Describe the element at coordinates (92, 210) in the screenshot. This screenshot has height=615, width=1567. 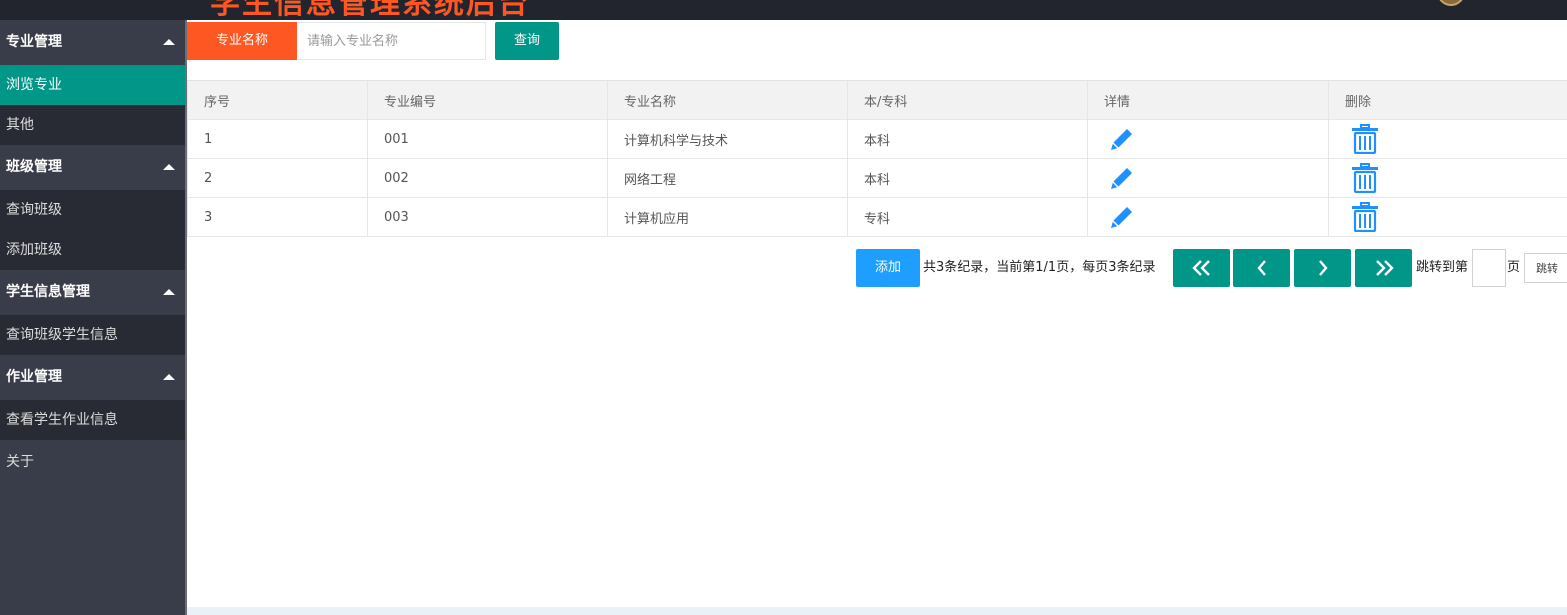
I see `sidebar-item-query-class: 查询班级` at that location.